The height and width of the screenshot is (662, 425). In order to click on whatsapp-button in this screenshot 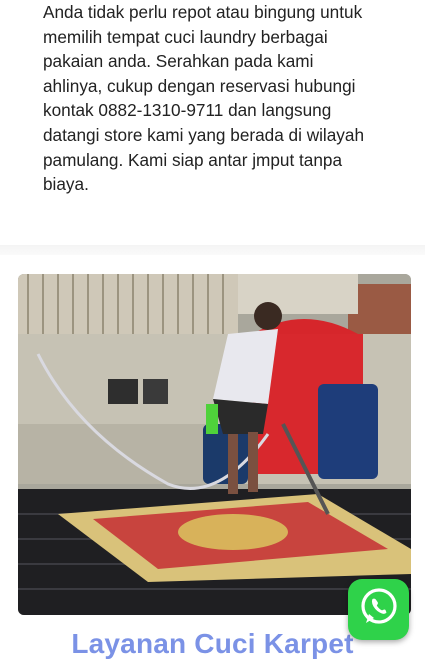, I will do `click(378, 609)`.